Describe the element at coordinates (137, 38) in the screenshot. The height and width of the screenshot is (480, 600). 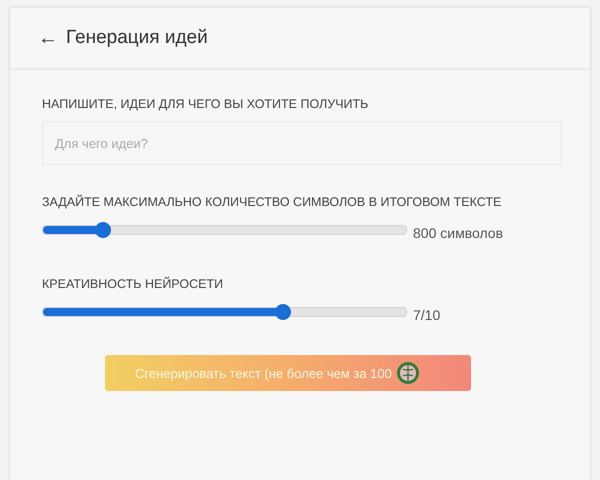
I see `page-title: Генерация идей` at that location.